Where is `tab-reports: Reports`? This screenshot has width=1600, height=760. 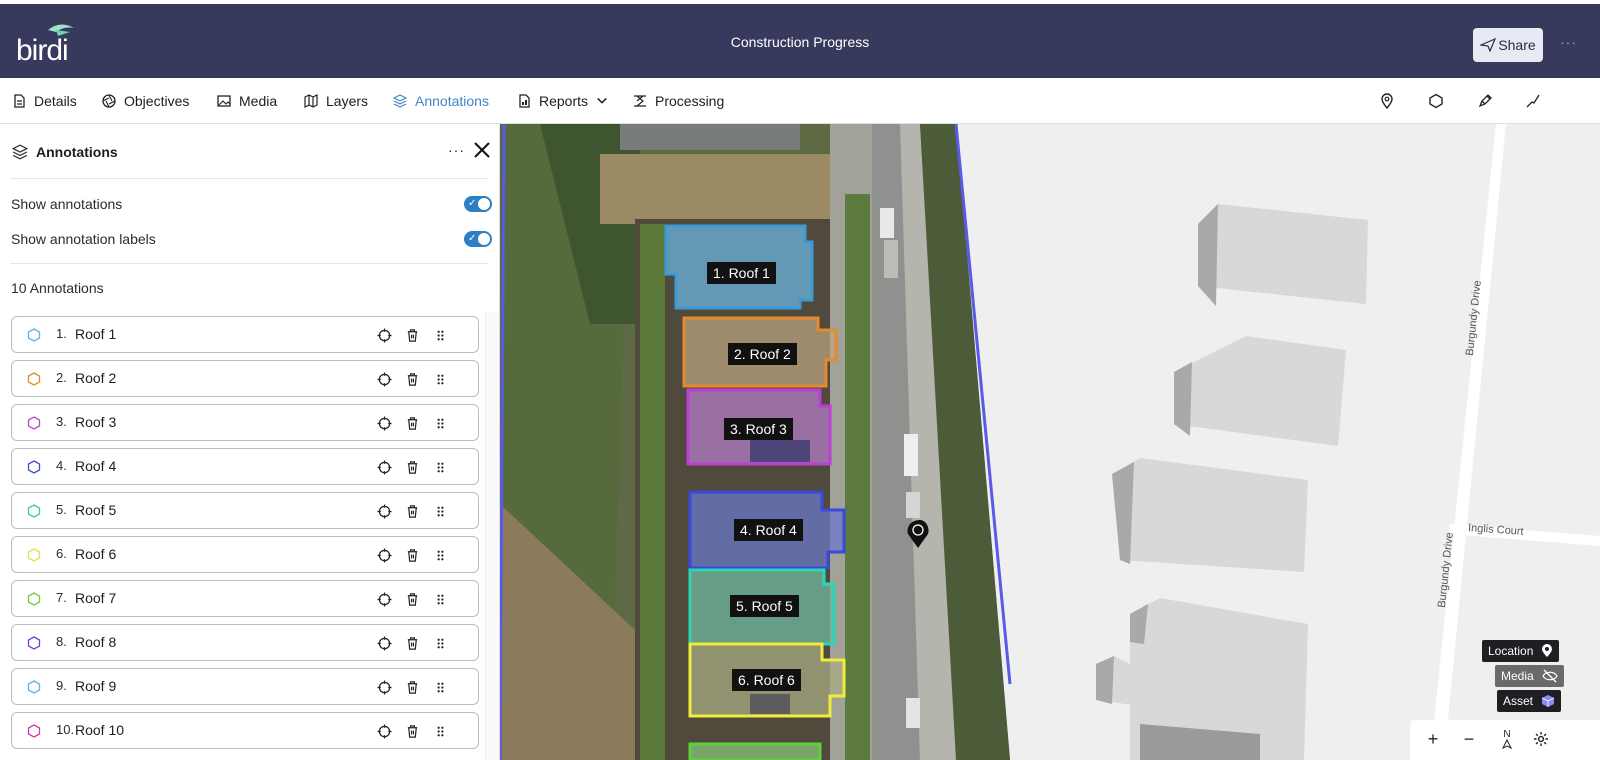
tab-reports: Reports is located at coordinates (562, 101).